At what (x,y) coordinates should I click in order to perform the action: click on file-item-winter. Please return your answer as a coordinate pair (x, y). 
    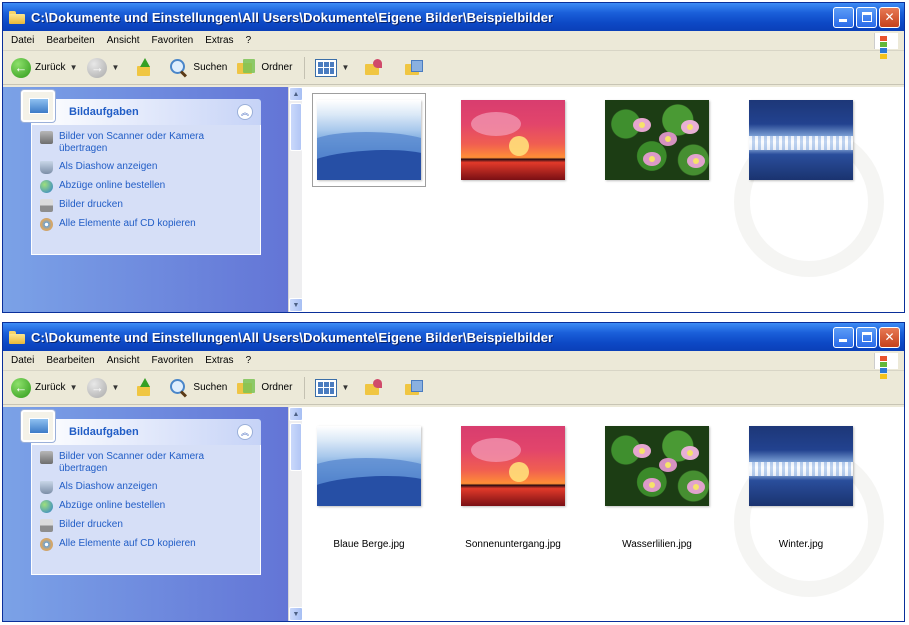
    Looking at the image, I should click on (801, 153).